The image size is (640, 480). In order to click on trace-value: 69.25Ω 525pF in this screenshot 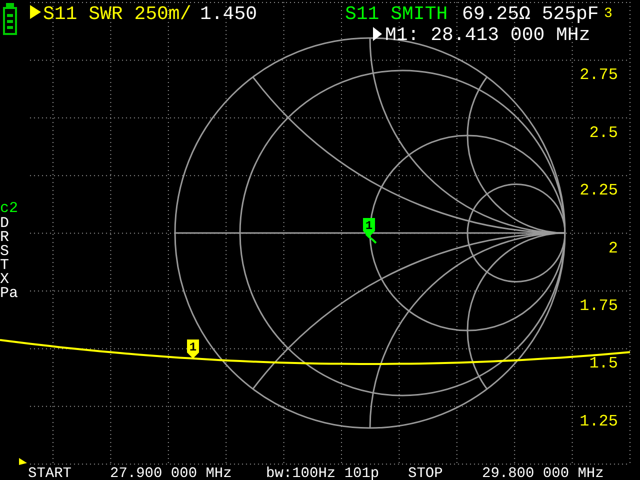, I will do `click(530, 14)`.